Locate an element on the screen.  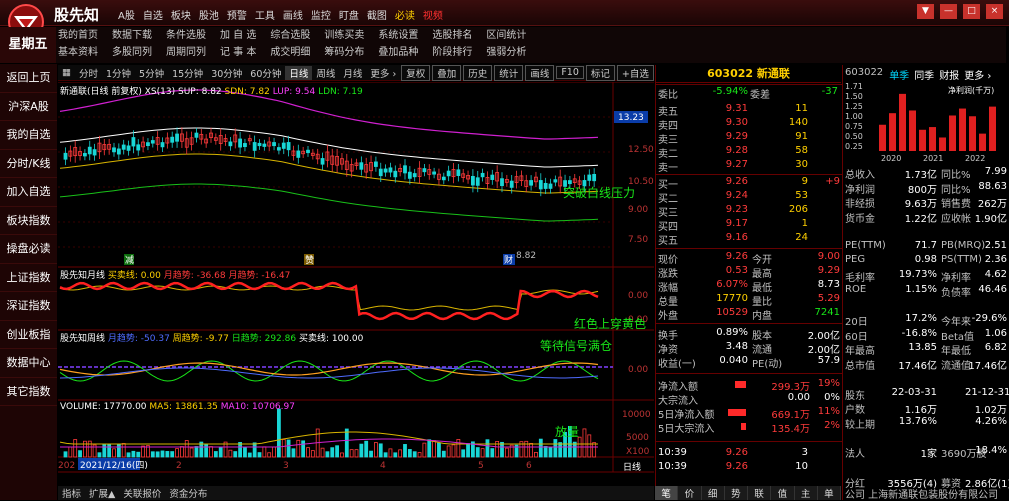
top-menu-item: A股 is located at coordinates (126, 14).